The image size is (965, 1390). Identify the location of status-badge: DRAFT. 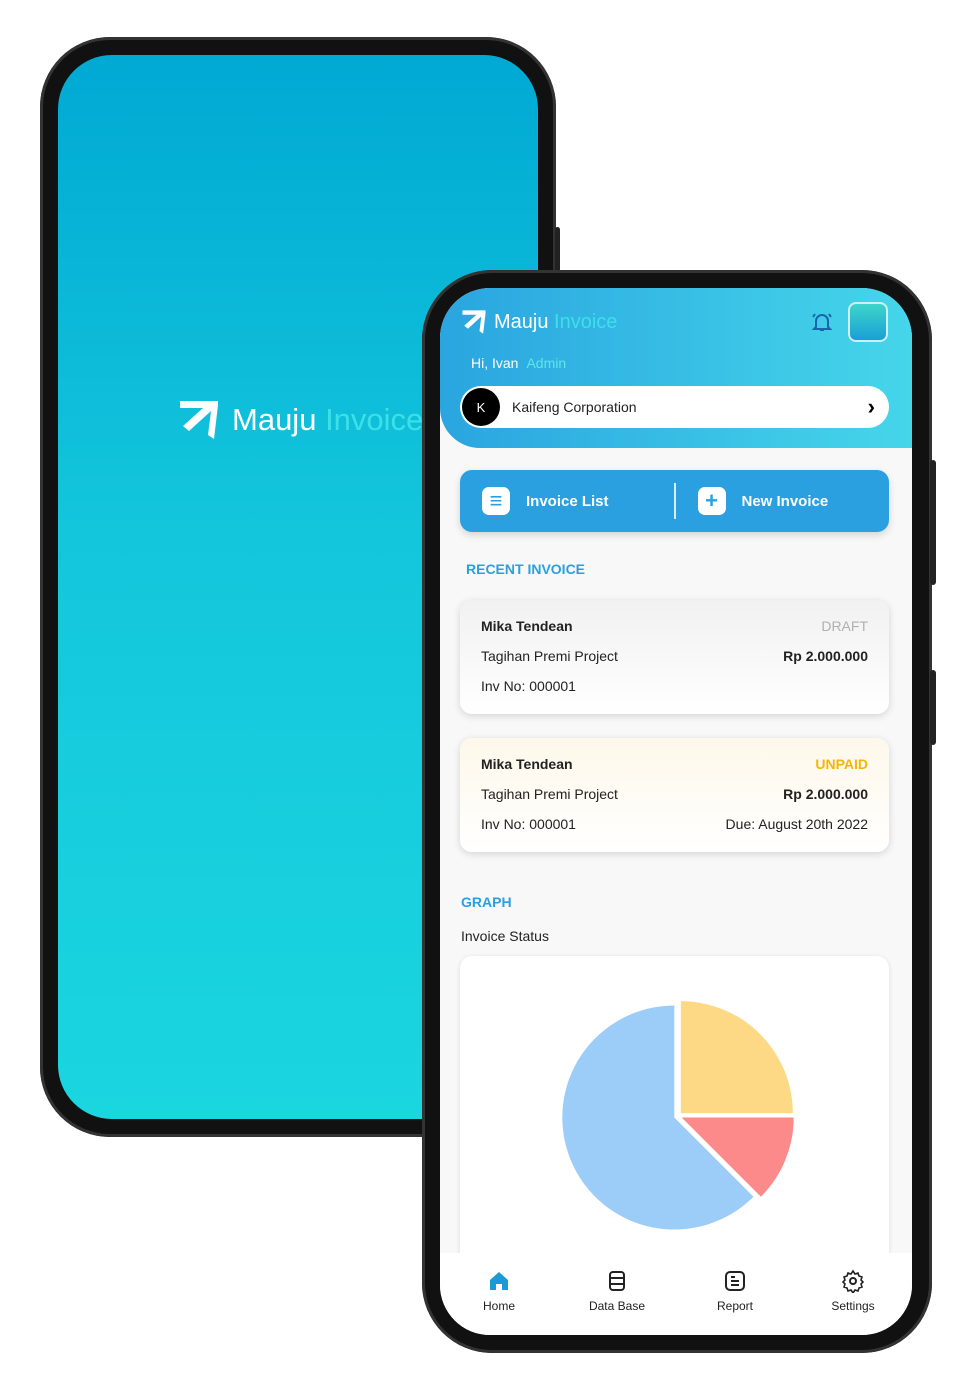
(844, 626).